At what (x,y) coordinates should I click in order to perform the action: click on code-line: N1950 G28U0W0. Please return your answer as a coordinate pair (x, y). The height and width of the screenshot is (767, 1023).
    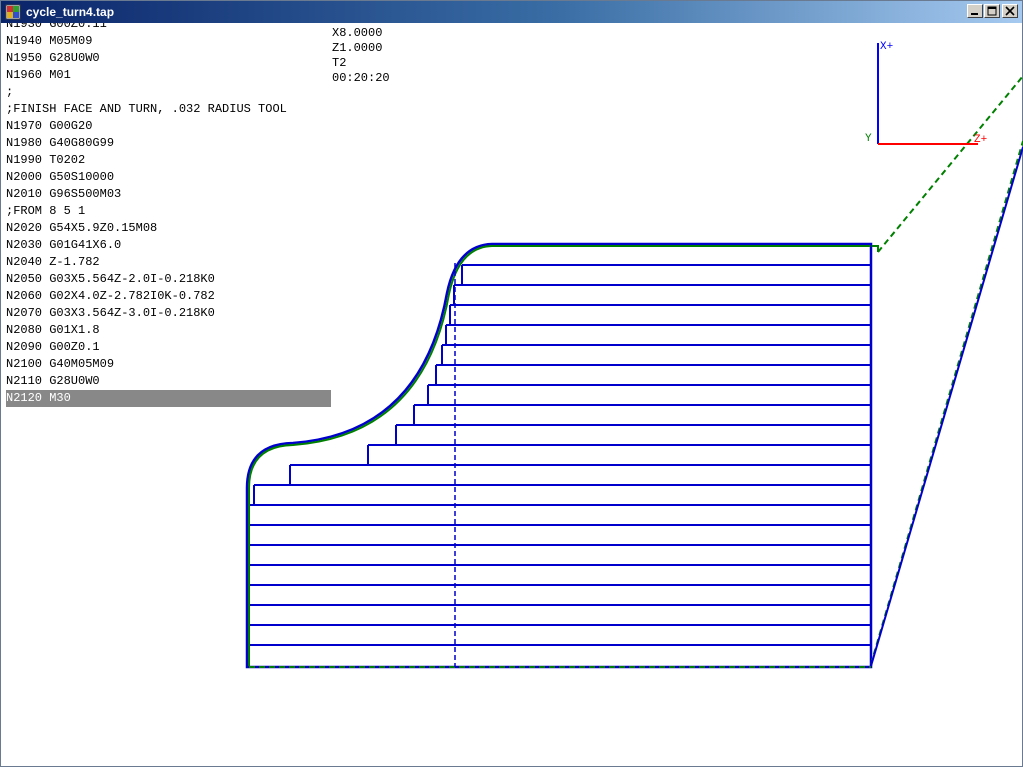
    Looking at the image, I should click on (168, 58).